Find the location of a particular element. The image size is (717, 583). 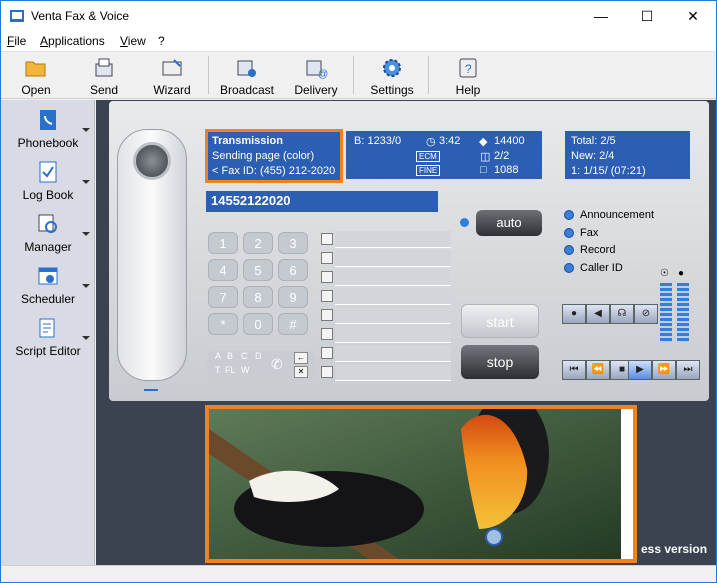

clear-button: ✕ is located at coordinates (301, 372).